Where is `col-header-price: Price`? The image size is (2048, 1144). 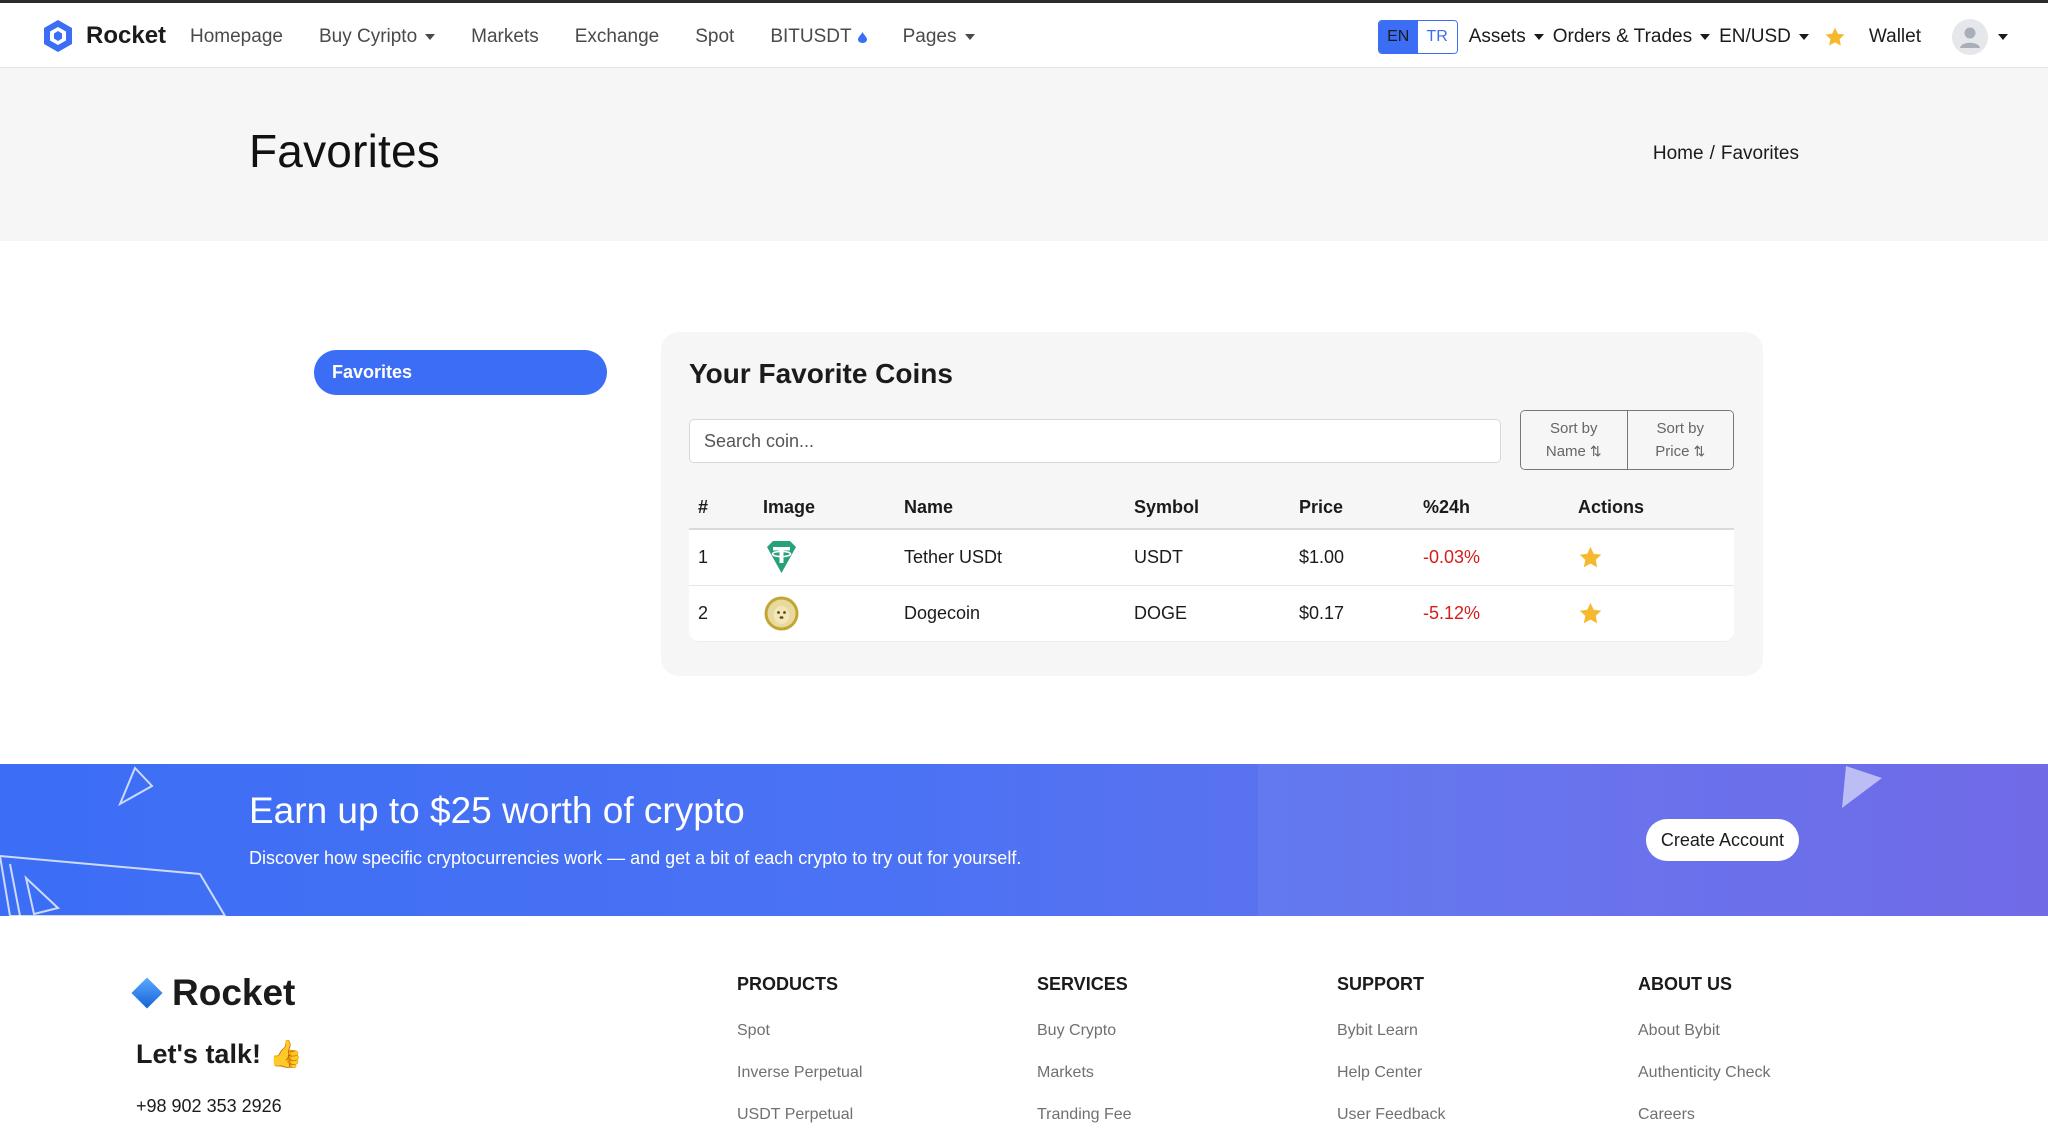 col-header-price: Price is located at coordinates (1321, 506).